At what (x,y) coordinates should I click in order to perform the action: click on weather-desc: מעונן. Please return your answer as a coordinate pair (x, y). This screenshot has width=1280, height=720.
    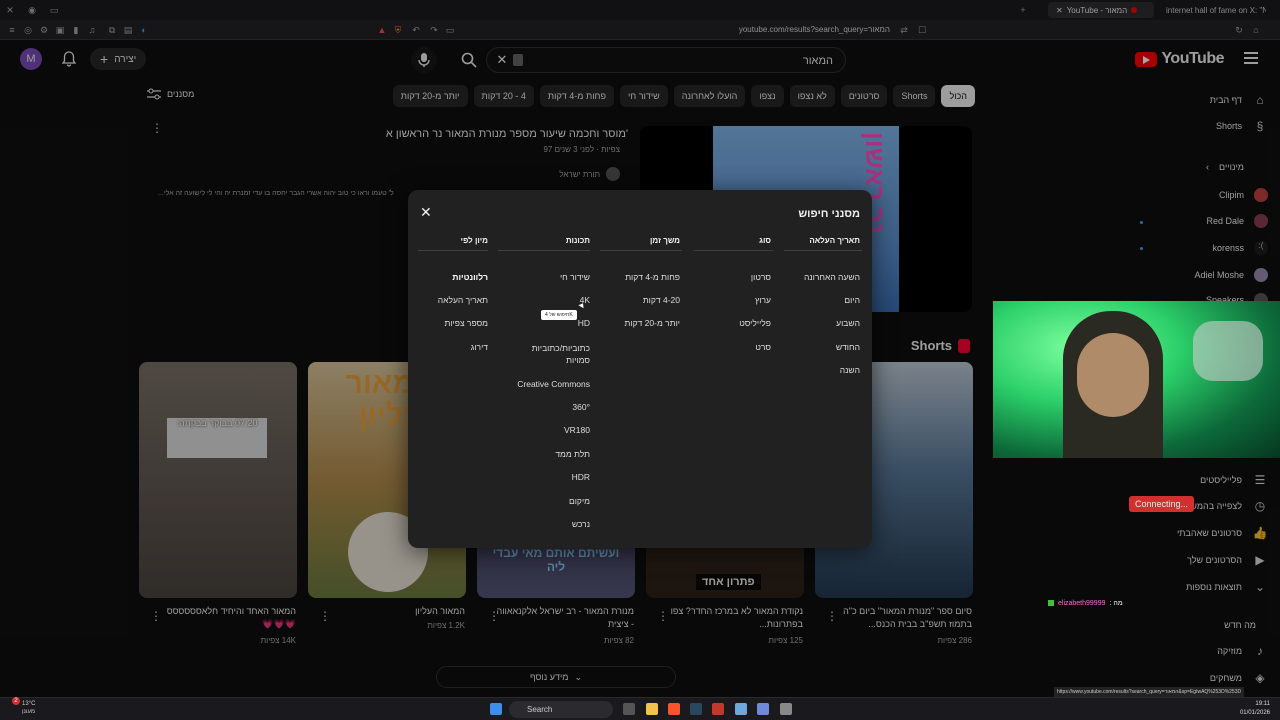
    Looking at the image, I should click on (29, 712).